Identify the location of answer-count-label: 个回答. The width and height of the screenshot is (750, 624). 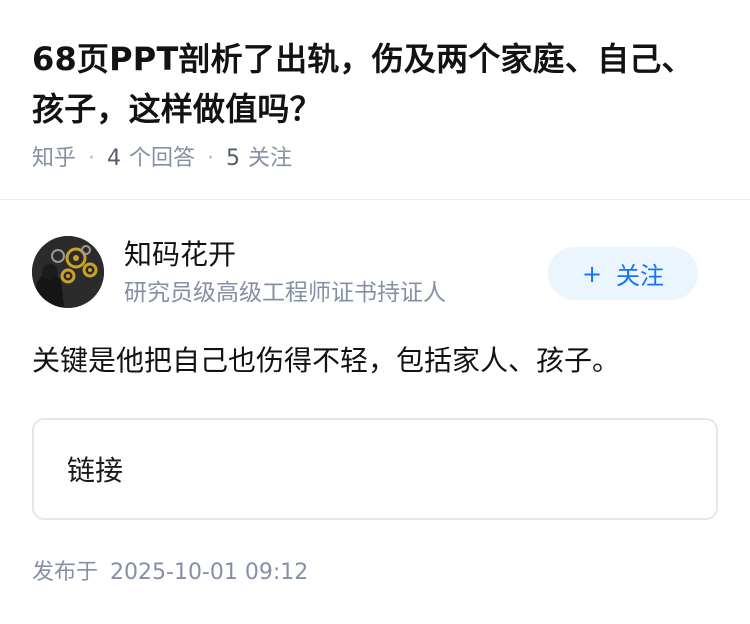
(162, 159).